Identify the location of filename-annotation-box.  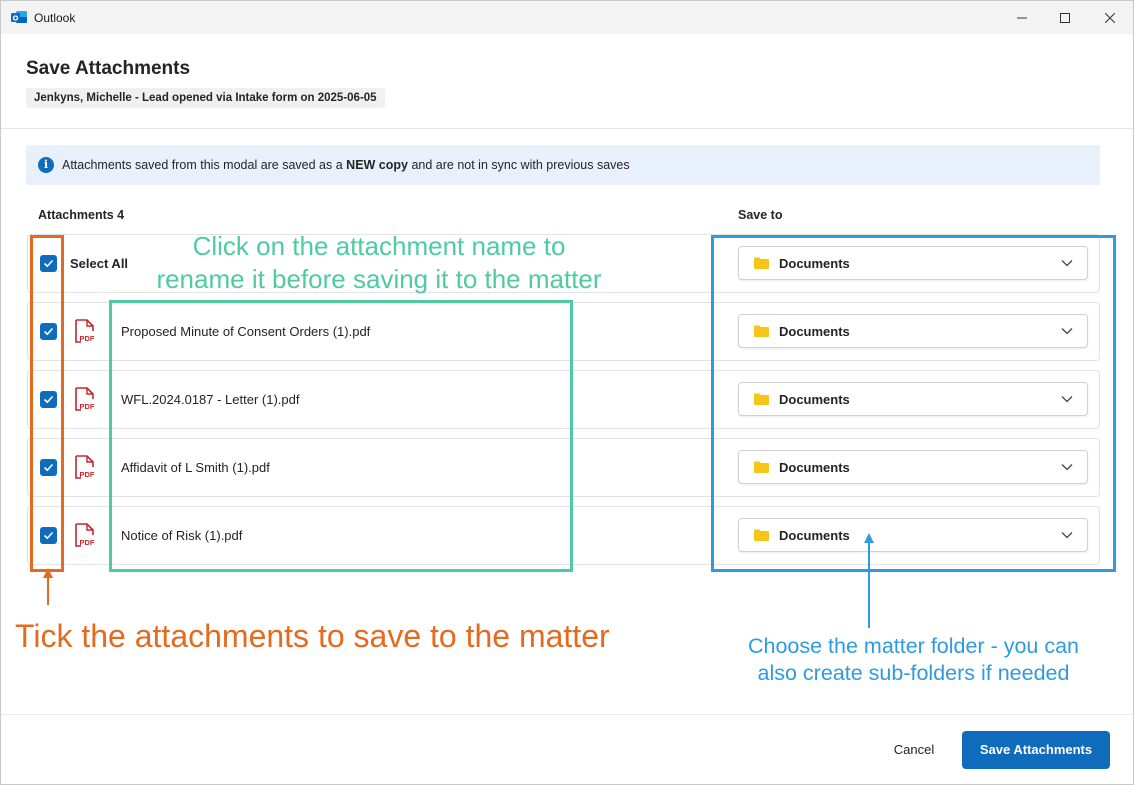
(341, 436).